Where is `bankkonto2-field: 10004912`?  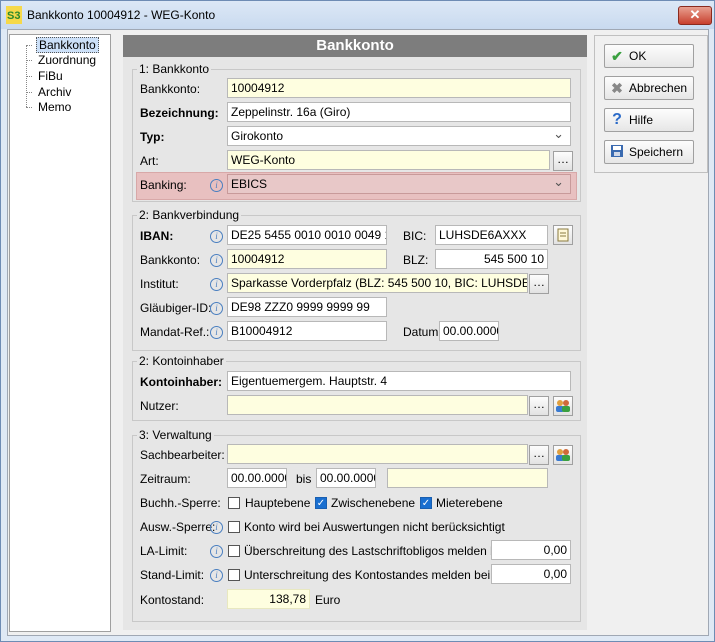
bankkonto2-field: 10004912 is located at coordinates (307, 259).